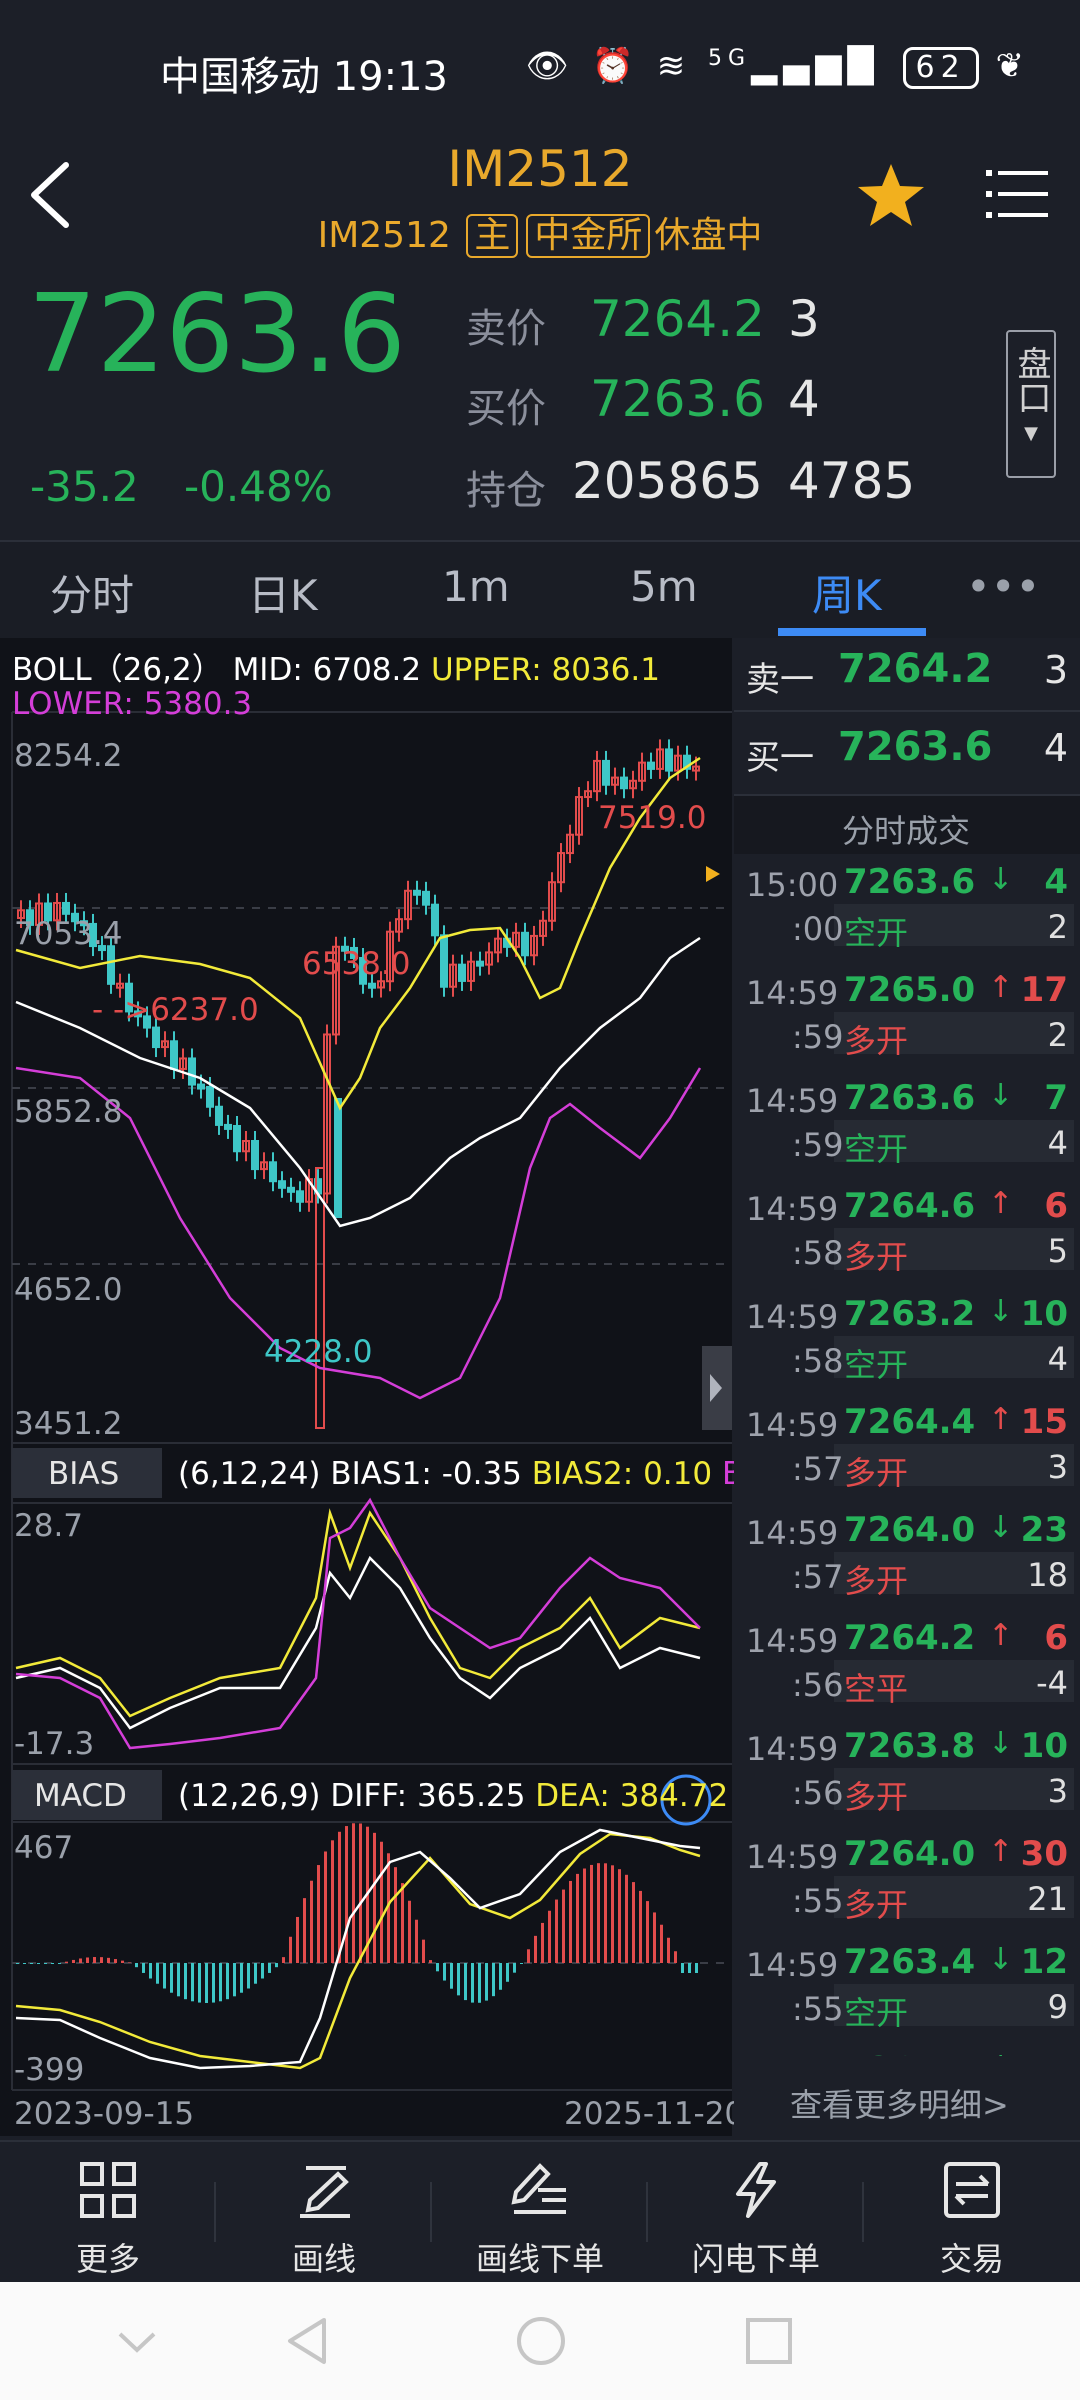  Describe the element at coordinates (891, 195) in the screenshot. I see `favorite-star-icon` at that location.